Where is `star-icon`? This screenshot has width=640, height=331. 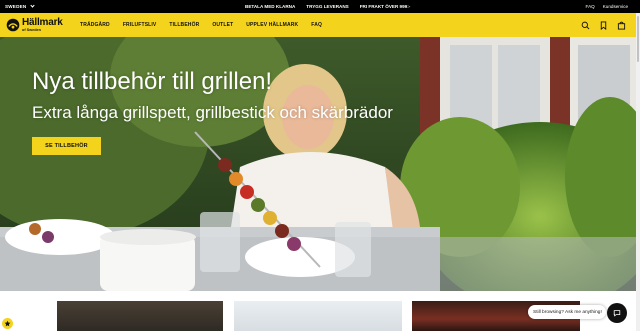 star-icon is located at coordinates (7, 323).